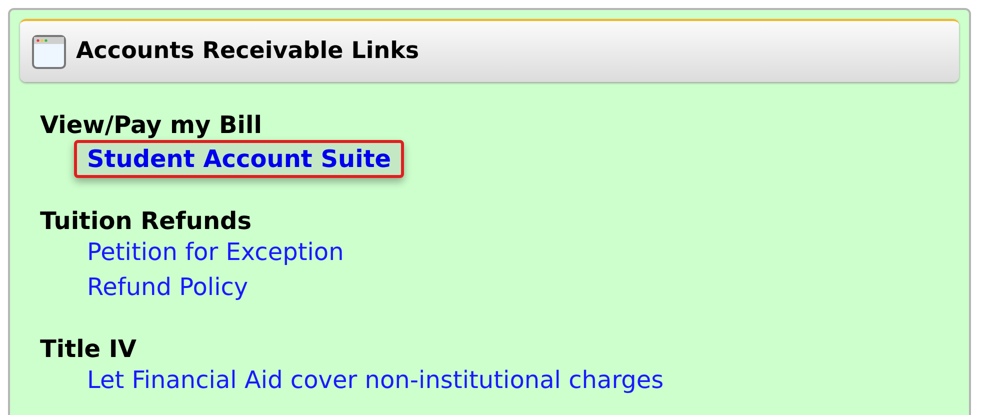  I want to click on section-heading: Title IV, so click(89, 349).